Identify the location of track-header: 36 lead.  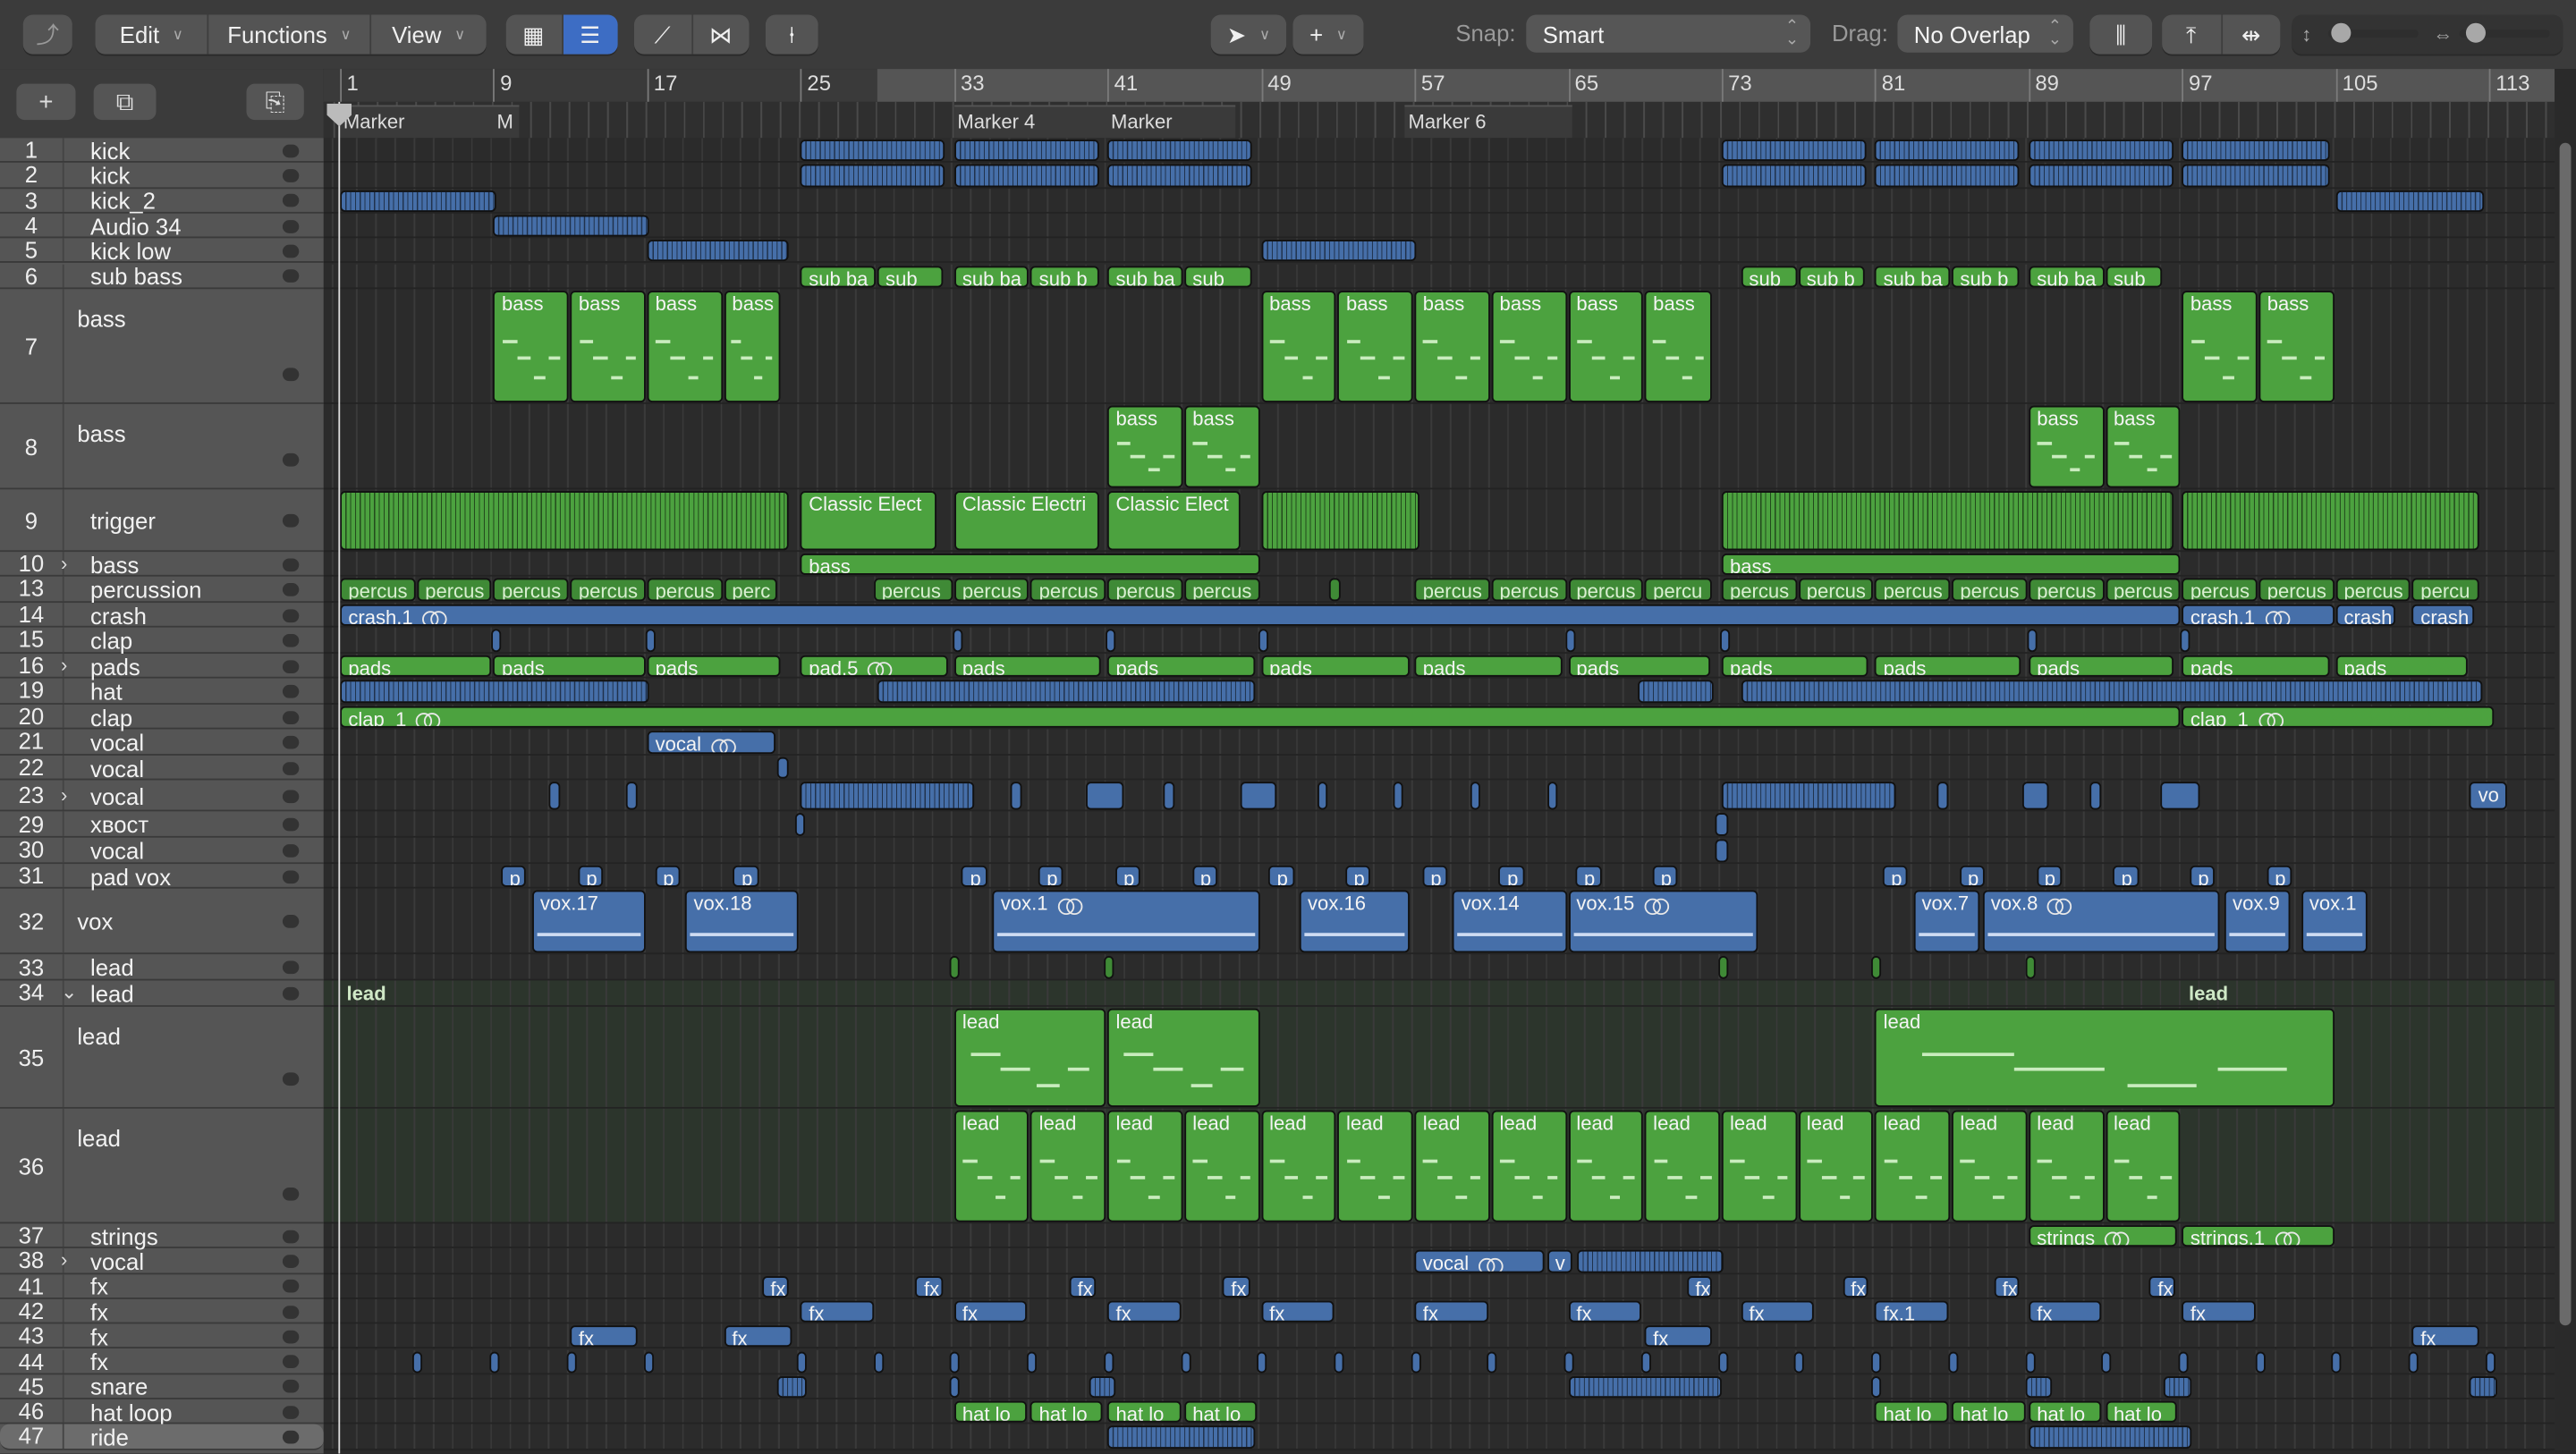
(162, 1166).